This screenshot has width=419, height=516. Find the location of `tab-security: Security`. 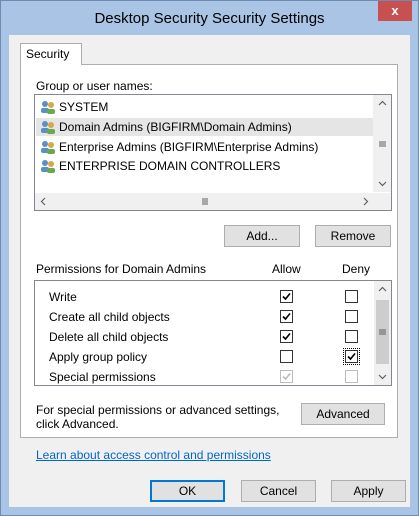

tab-security: Security is located at coordinates (51, 54).